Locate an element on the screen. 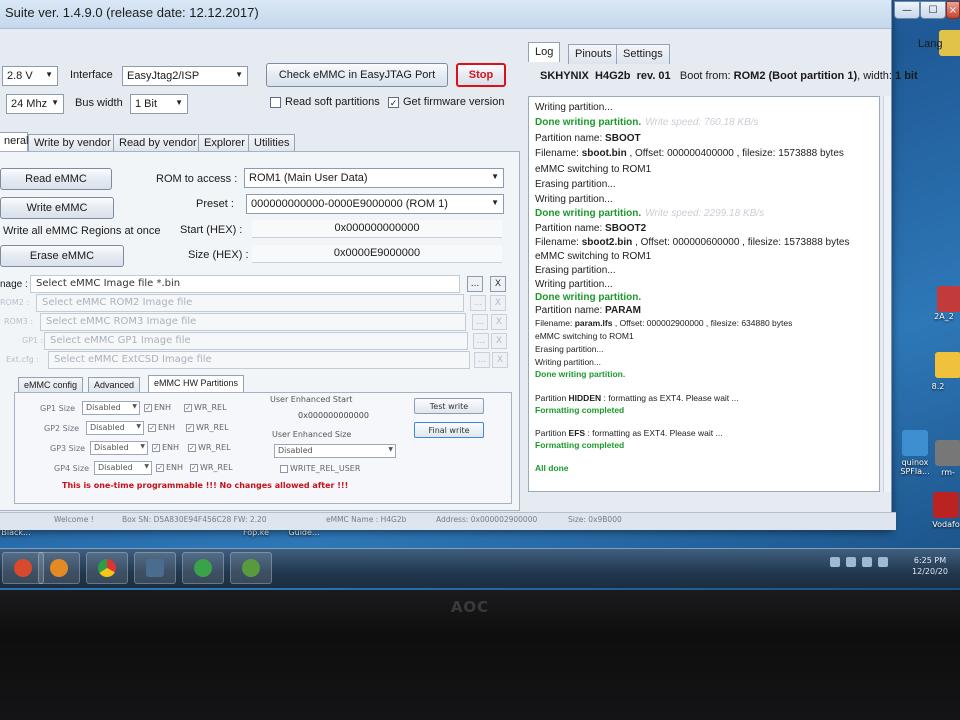 Image resolution: width=960 pixels, height=720 pixels. gp3-size-select: Disabled ▼ is located at coordinates (119, 448).